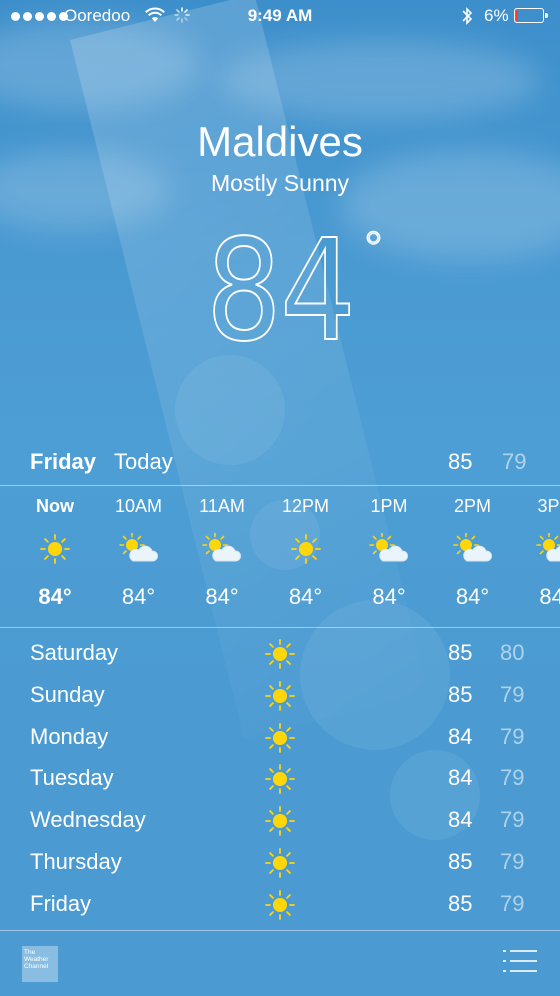  I want to click on list-icon, so click(520, 961).